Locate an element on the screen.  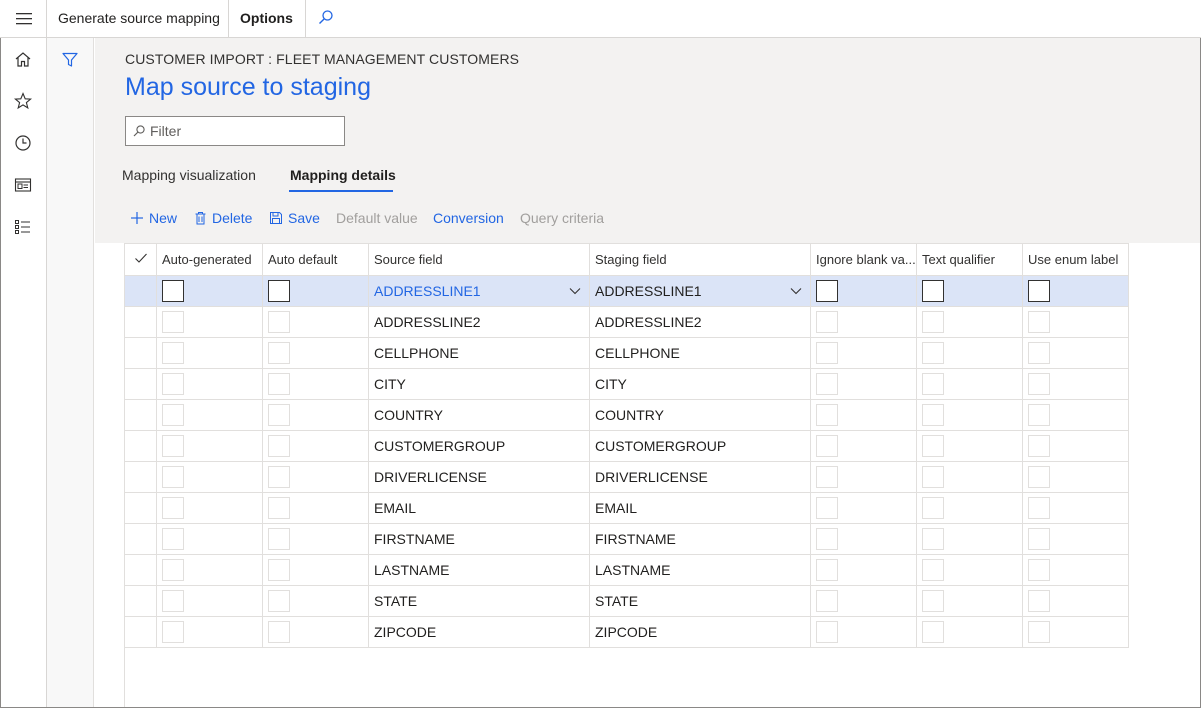
generate-source-mapping-button: Generate source mapping is located at coordinates (139, 18).